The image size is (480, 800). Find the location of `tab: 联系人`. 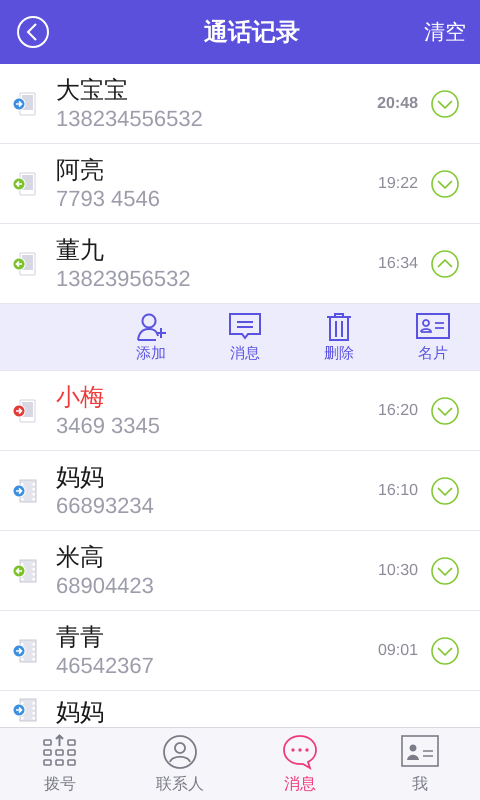

tab: 联系人 is located at coordinates (180, 764).